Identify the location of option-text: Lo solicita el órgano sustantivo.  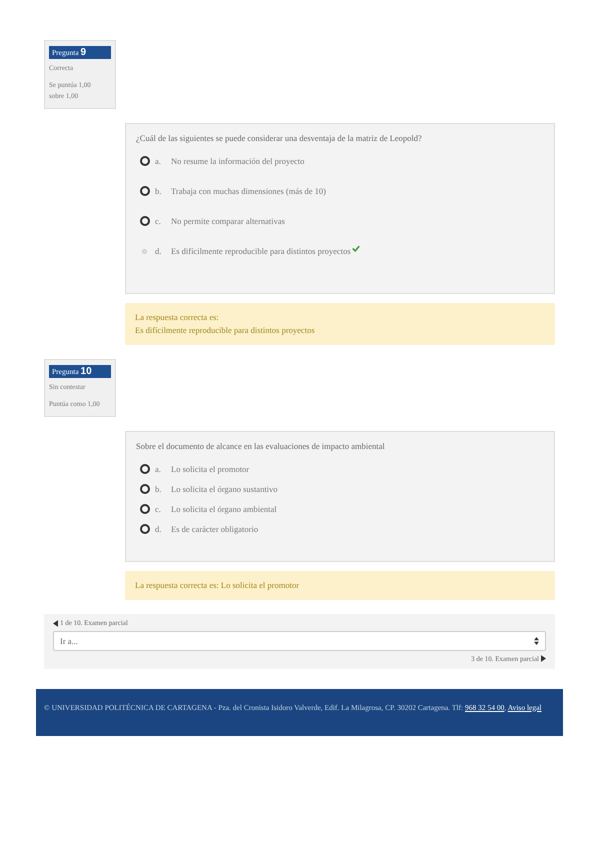
(224, 489).